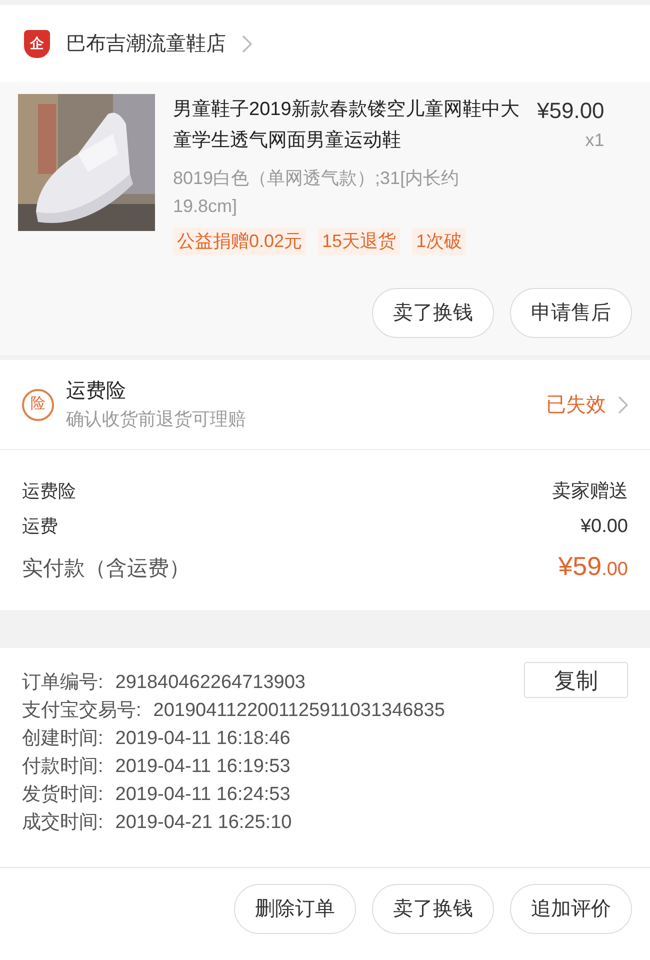  I want to click on insurance-subtitle: 确认收货前退货可理赔, so click(156, 419).